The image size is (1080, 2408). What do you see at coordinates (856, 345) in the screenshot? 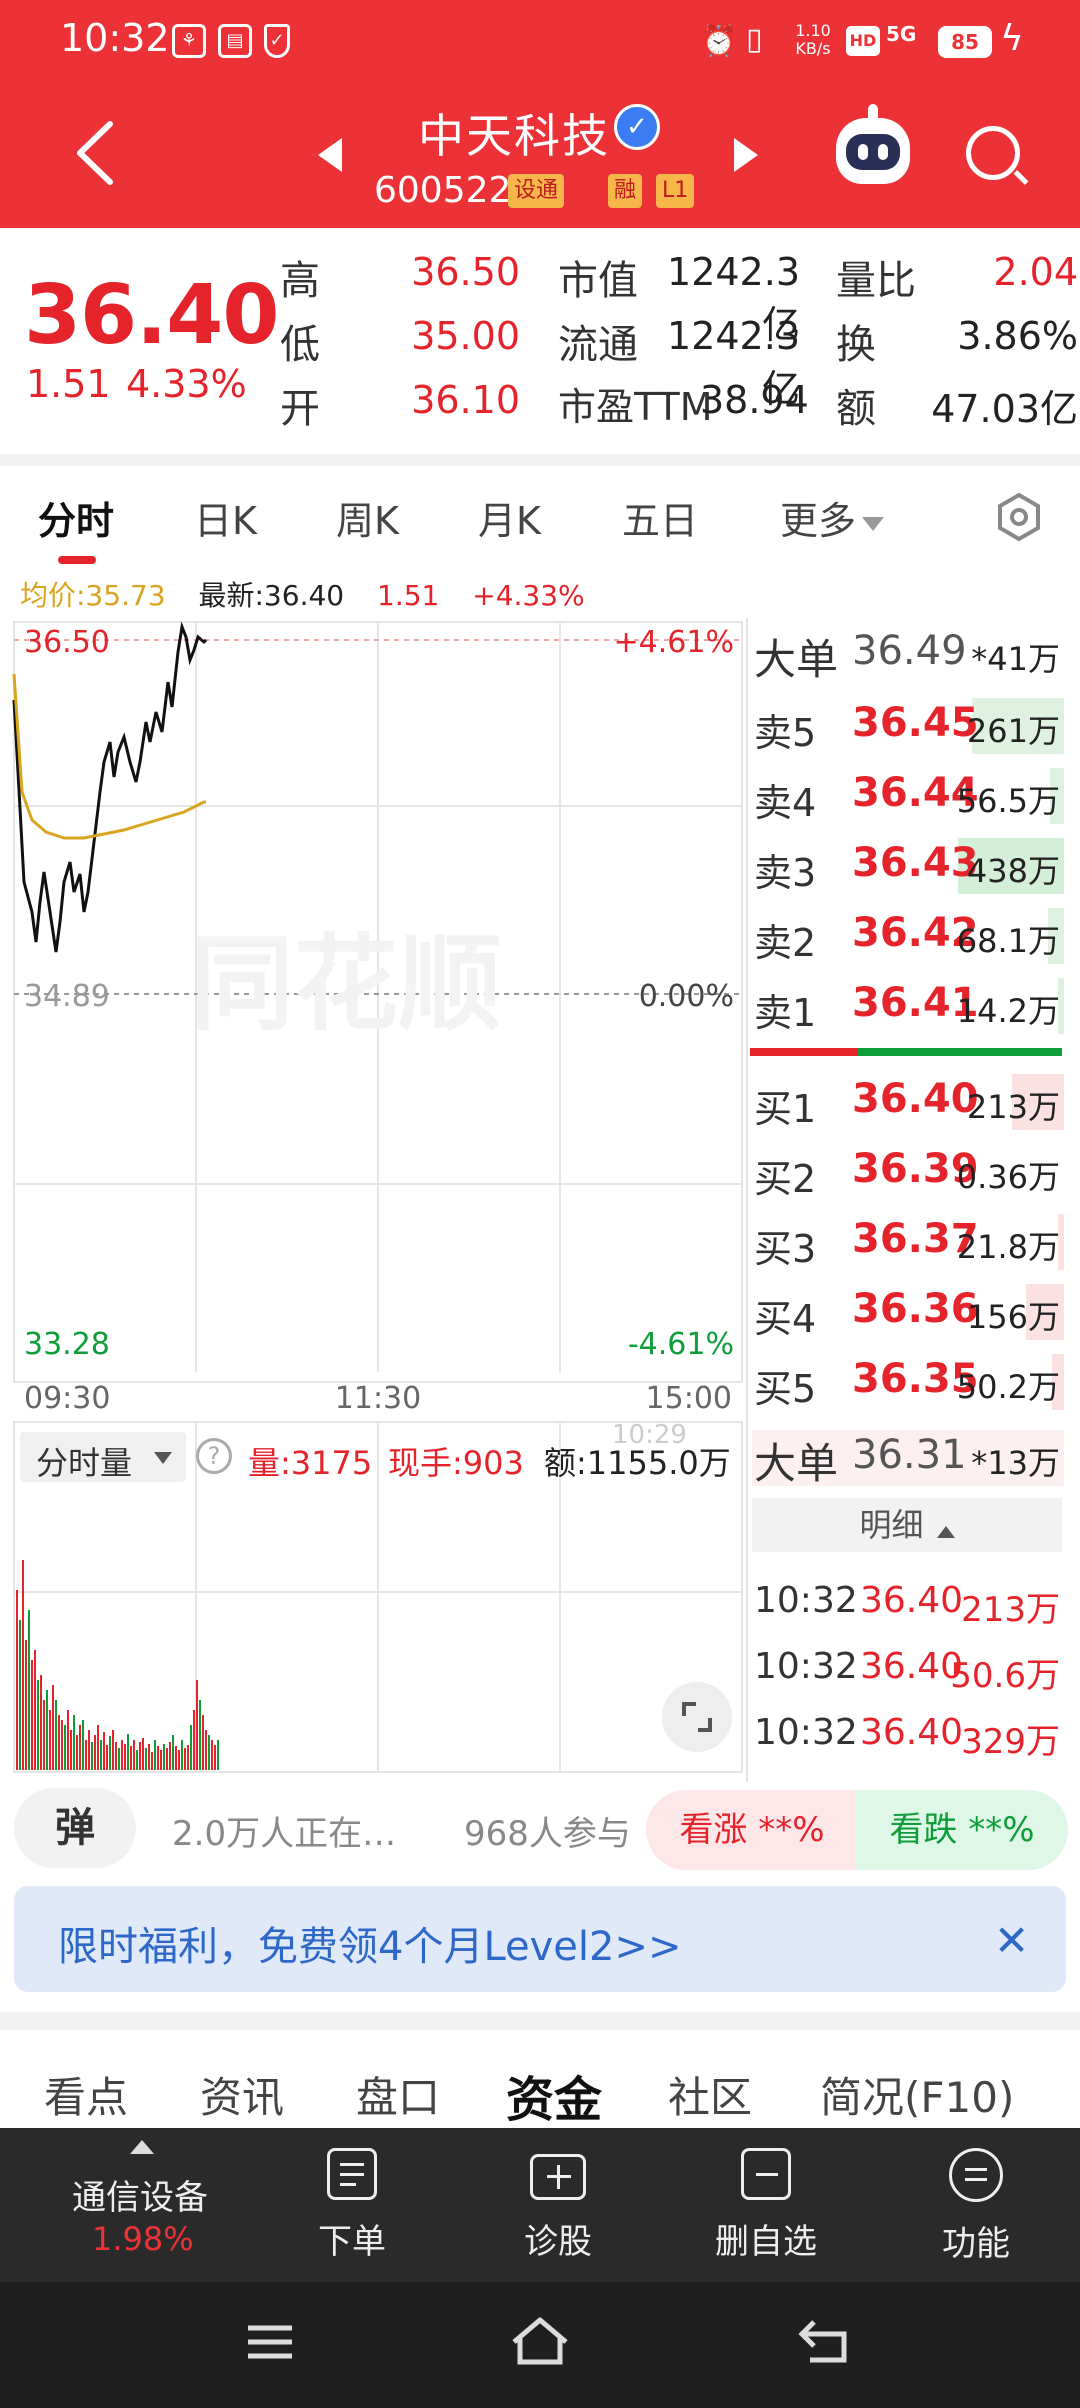
I see `turnover-label: 换` at bounding box center [856, 345].